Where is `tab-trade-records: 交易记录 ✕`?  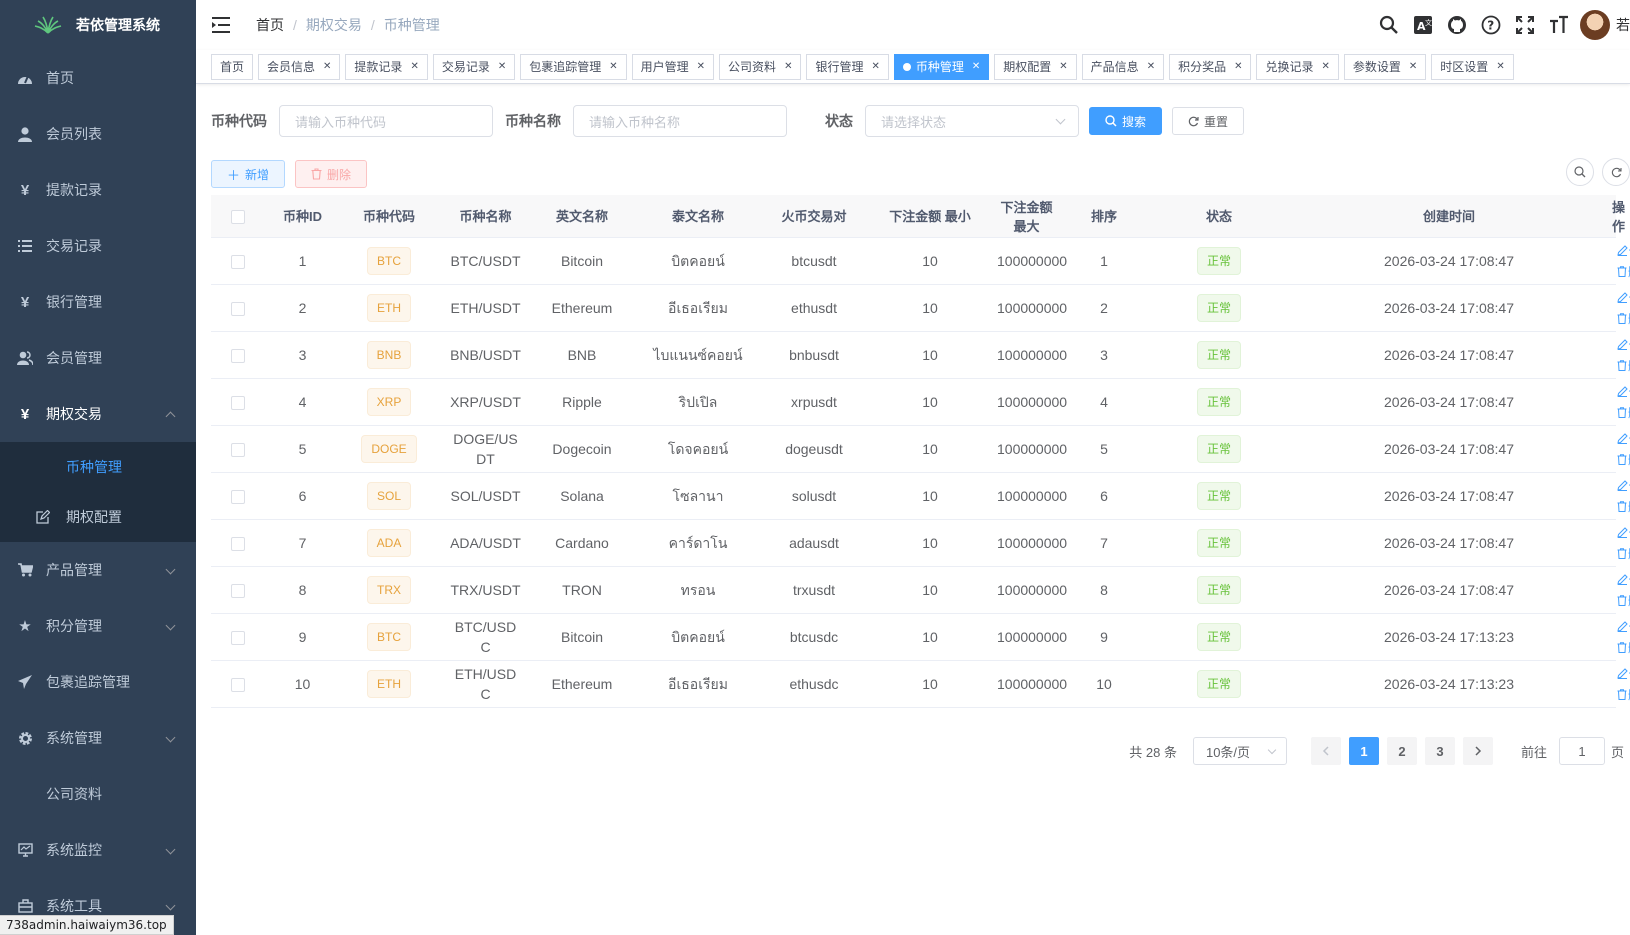 tab-trade-records: 交易记录 ✕ is located at coordinates (474, 66).